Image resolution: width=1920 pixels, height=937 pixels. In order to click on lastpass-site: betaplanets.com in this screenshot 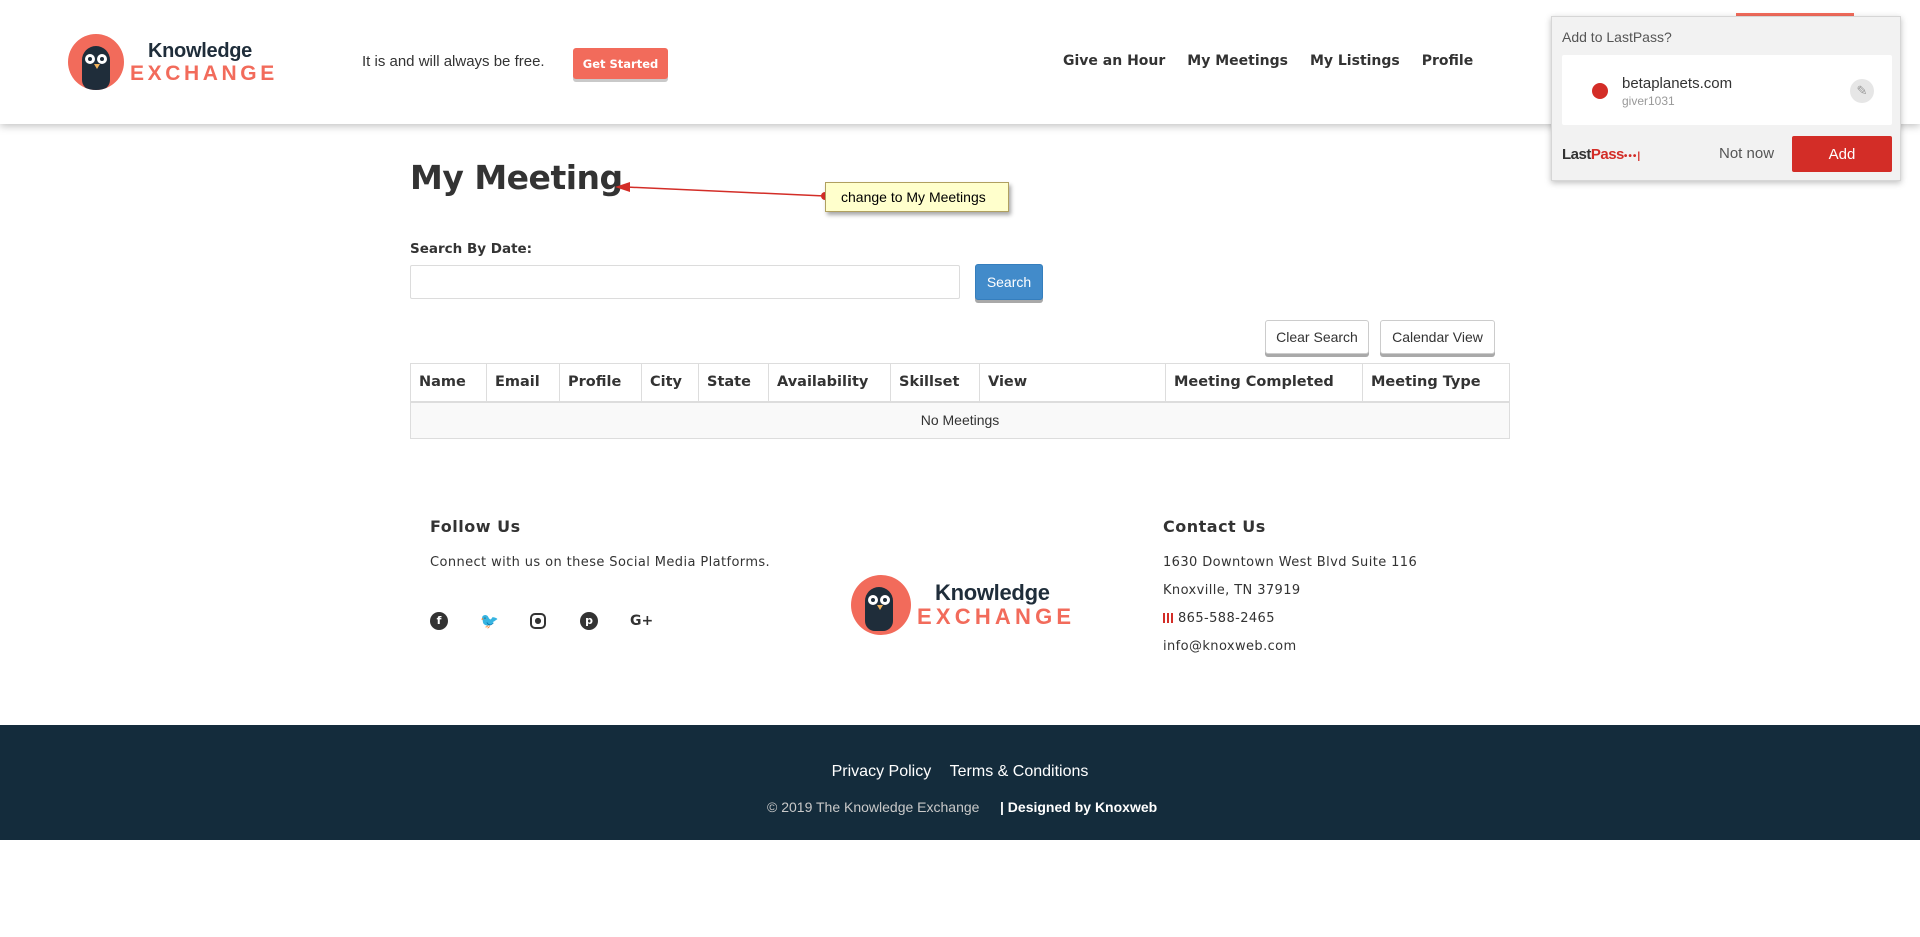, I will do `click(1677, 83)`.